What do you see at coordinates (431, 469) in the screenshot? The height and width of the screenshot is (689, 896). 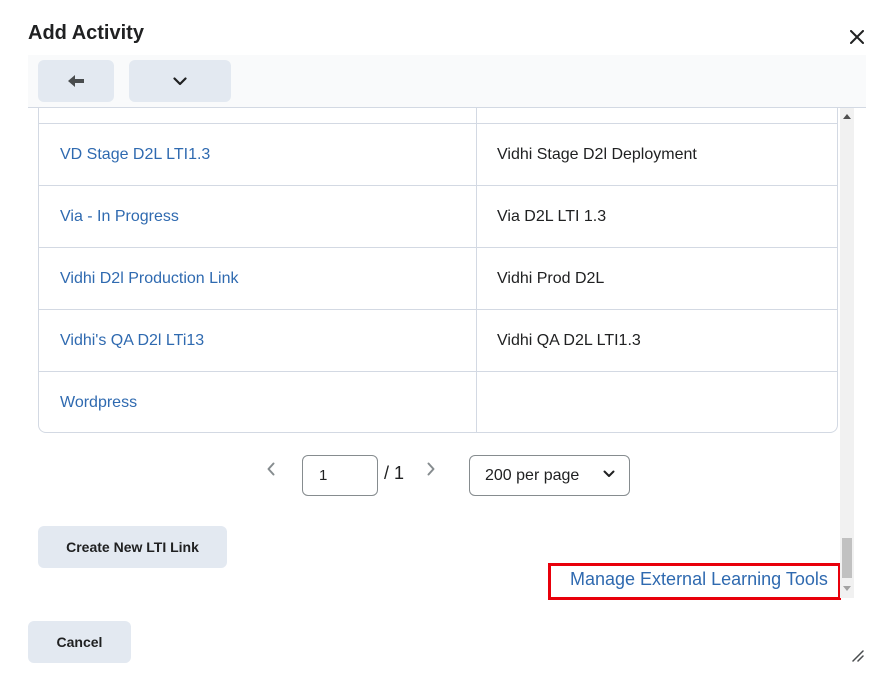 I see `chevron-right-icon` at bounding box center [431, 469].